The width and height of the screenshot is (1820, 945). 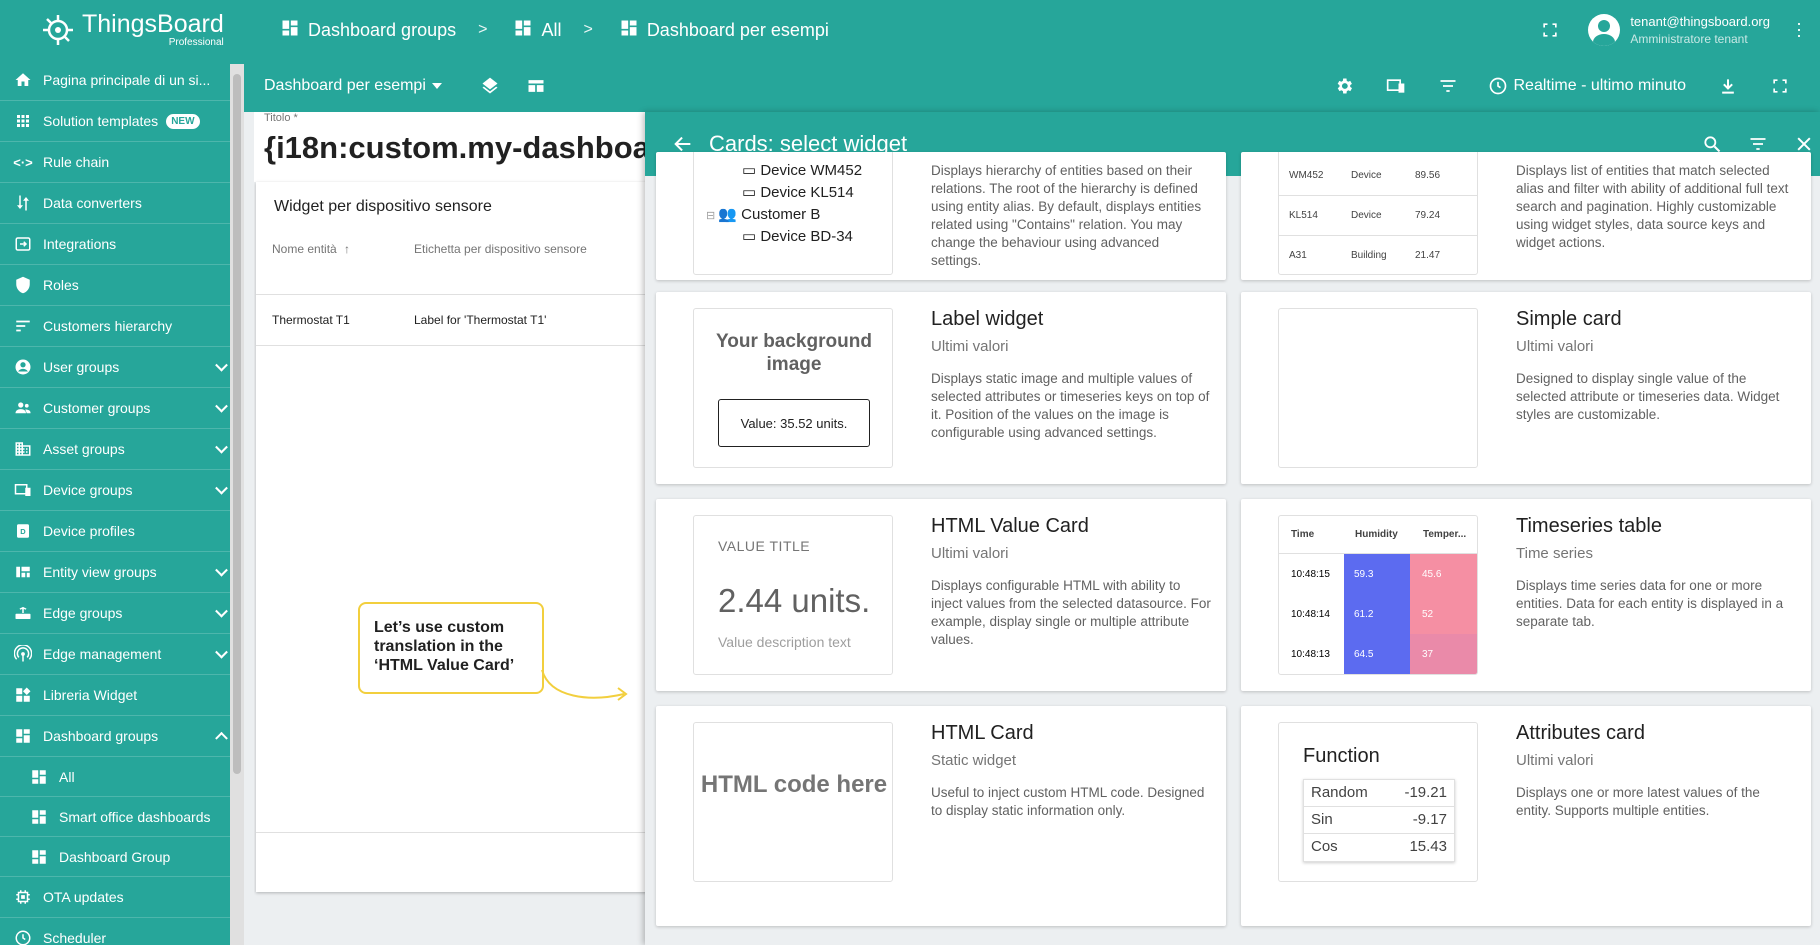 I want to click on chevron-up-icon, so click(x=221, y=738).